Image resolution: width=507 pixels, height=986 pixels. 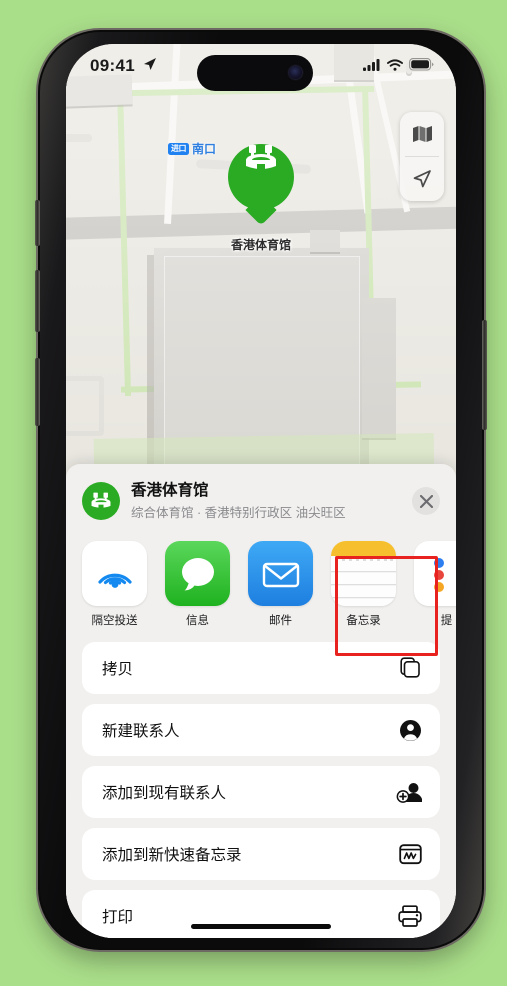 What do you see at coordinates (261, 926) in the screenshot?
I see `home-indicator` at bounding box center [261, 926].